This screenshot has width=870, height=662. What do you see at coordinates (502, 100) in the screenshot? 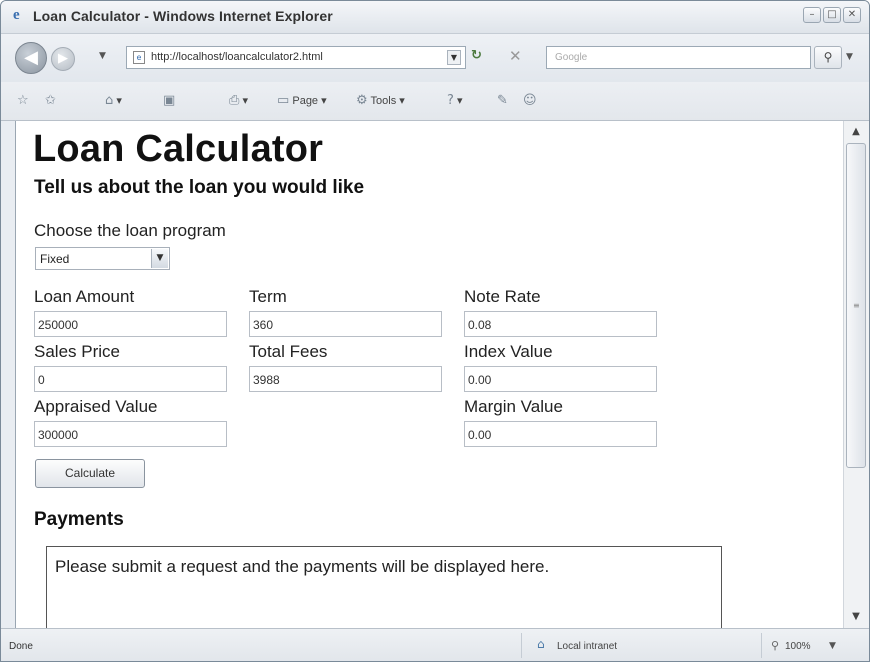
I see `research-icon: ✎` at bounding box center [502, 100].